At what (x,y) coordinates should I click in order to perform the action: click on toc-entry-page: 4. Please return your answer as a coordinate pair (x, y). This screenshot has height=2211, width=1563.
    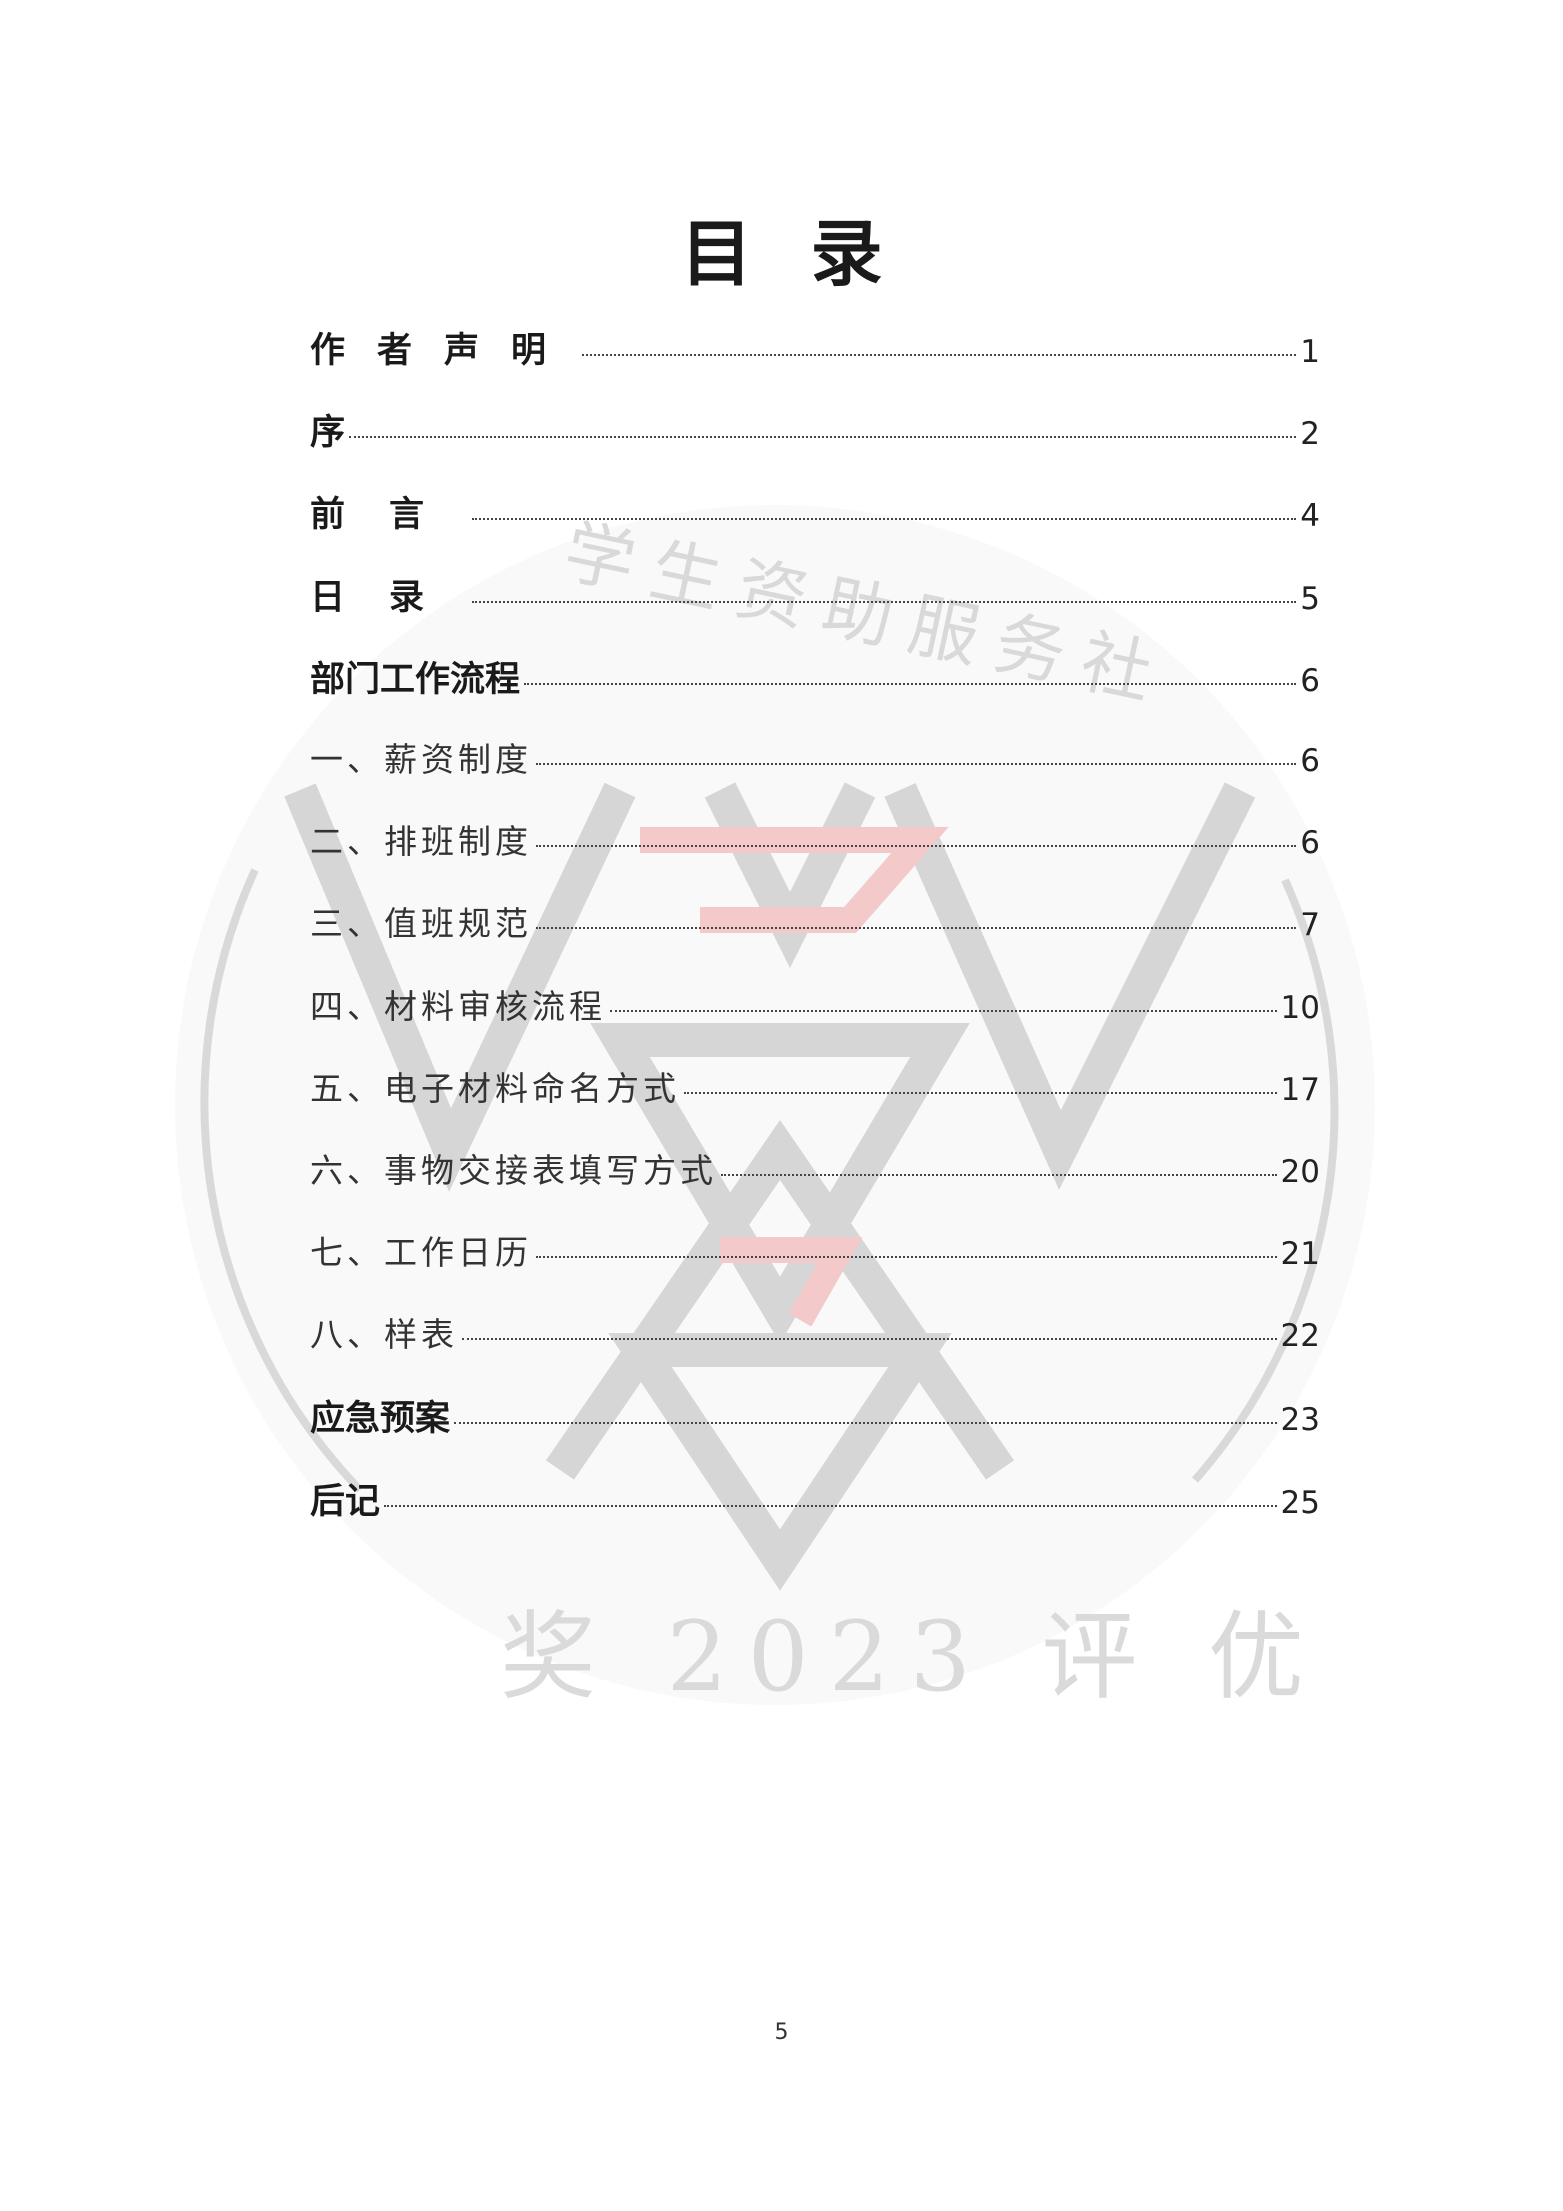
    Looking at the image, I should click on (1310, 516).